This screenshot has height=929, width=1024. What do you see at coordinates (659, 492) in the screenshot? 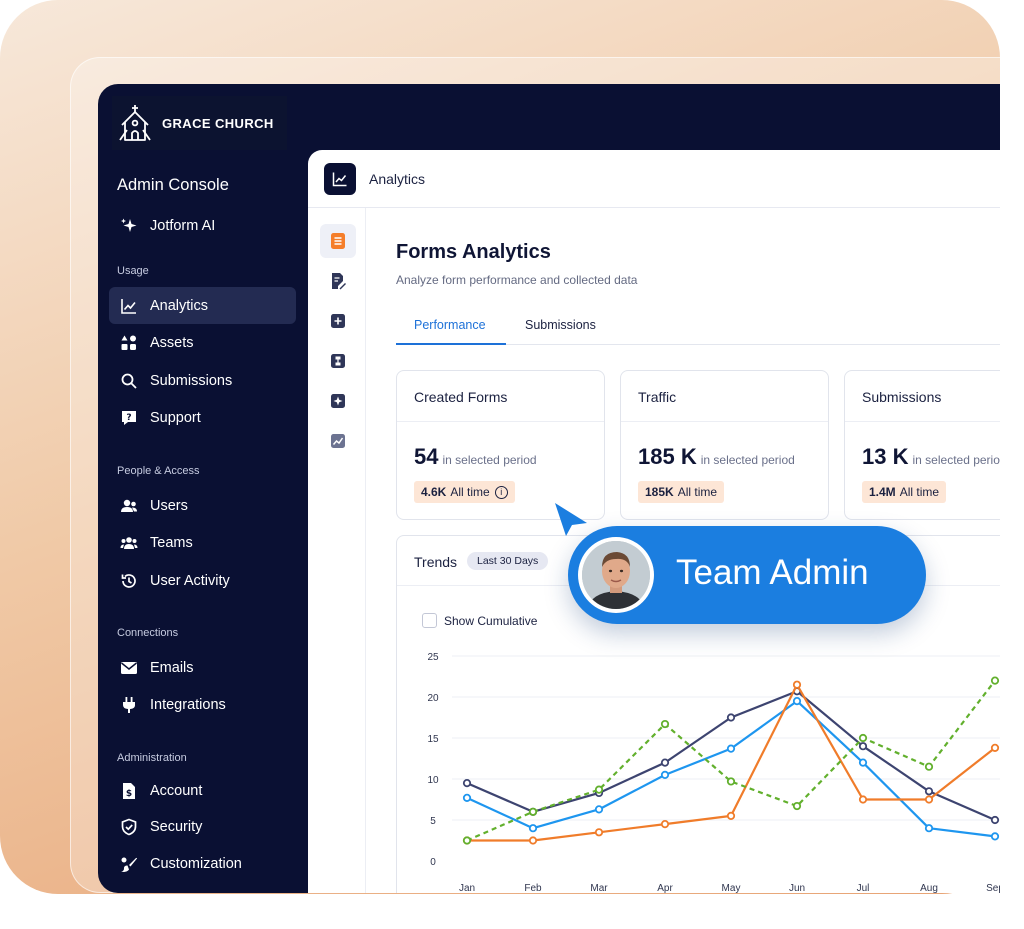
I see `all-time-value: 185K` at bounding box center [659, 492].